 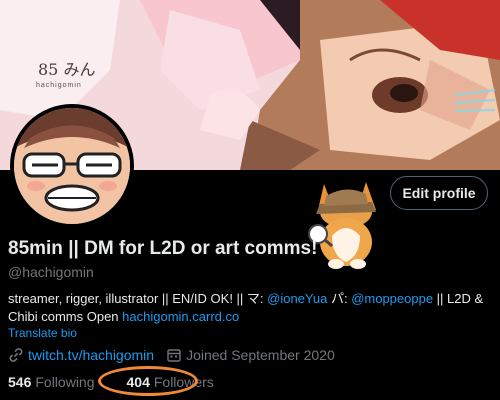 I want to click on banner-subtext: hachigomin, so click(x=59, y=85).